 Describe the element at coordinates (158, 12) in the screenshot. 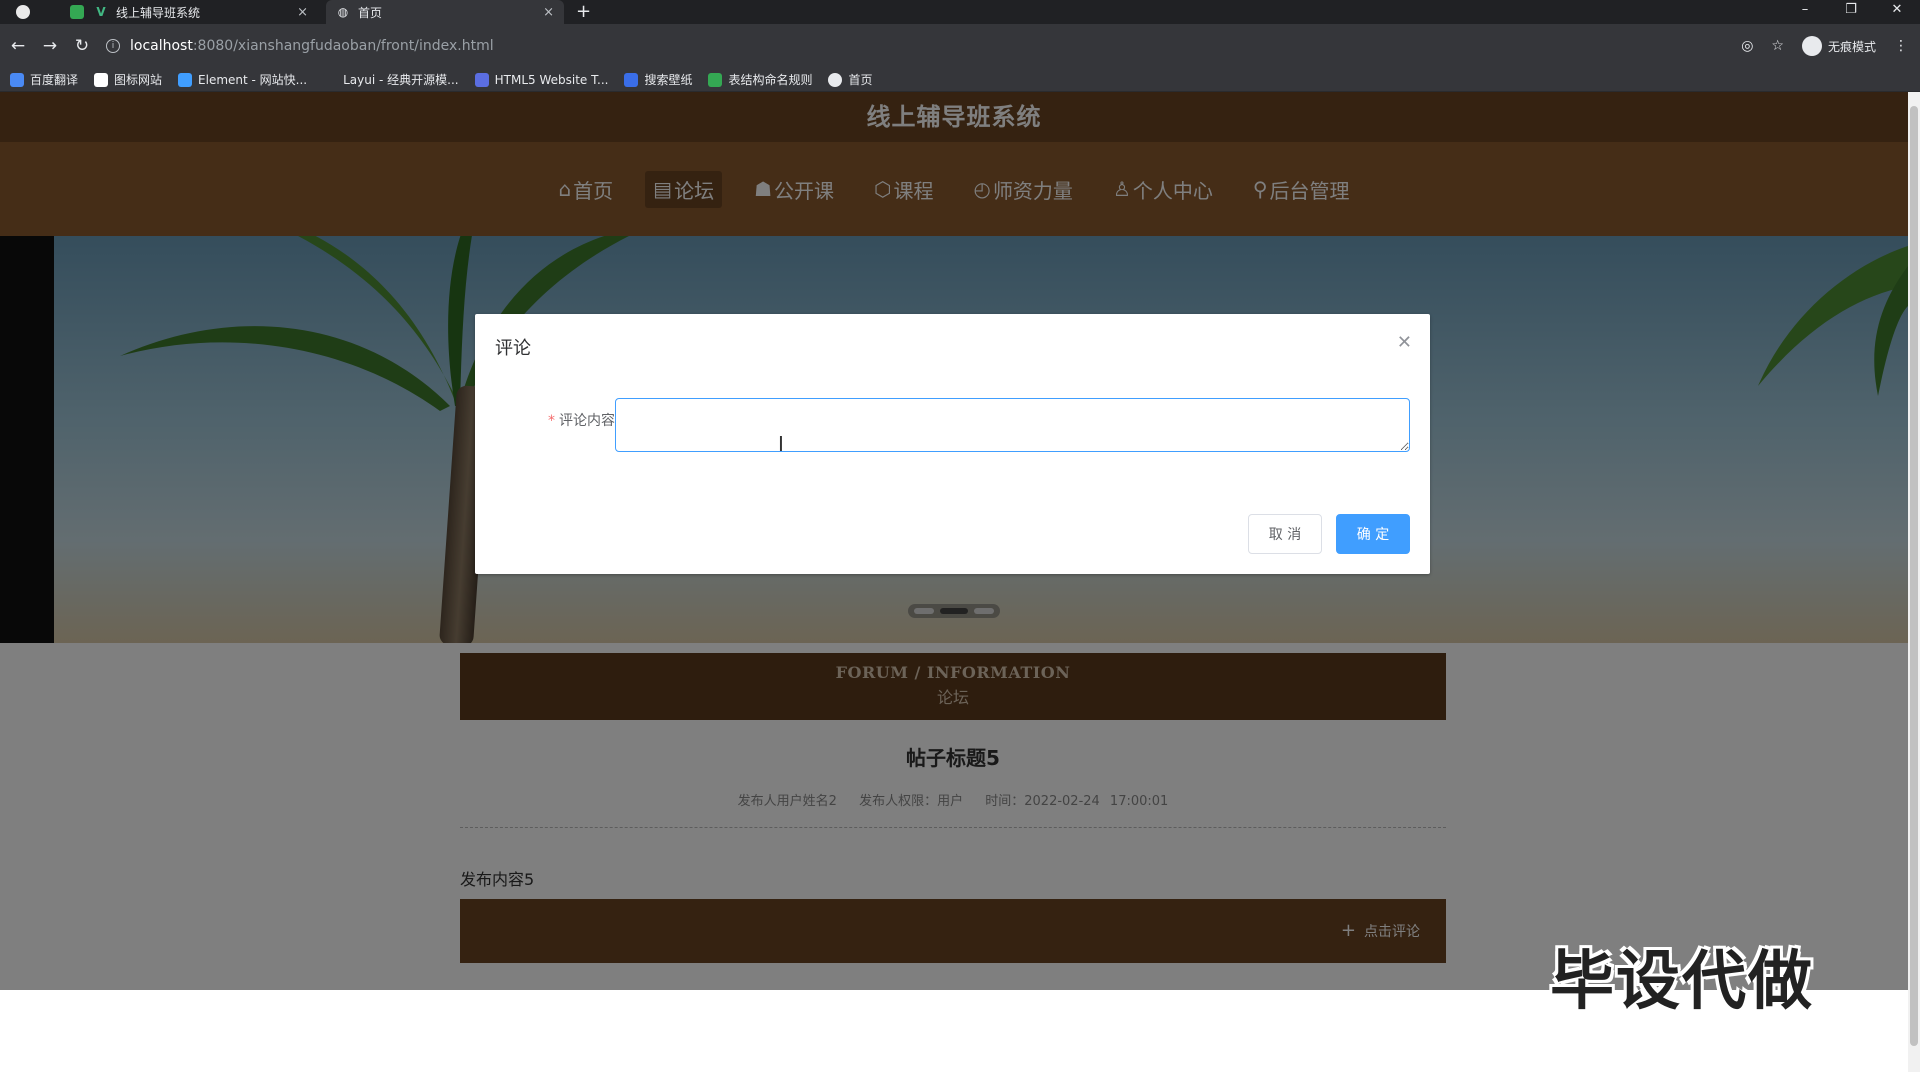

I see `tab-label: 线上辅导班系统` at that location.